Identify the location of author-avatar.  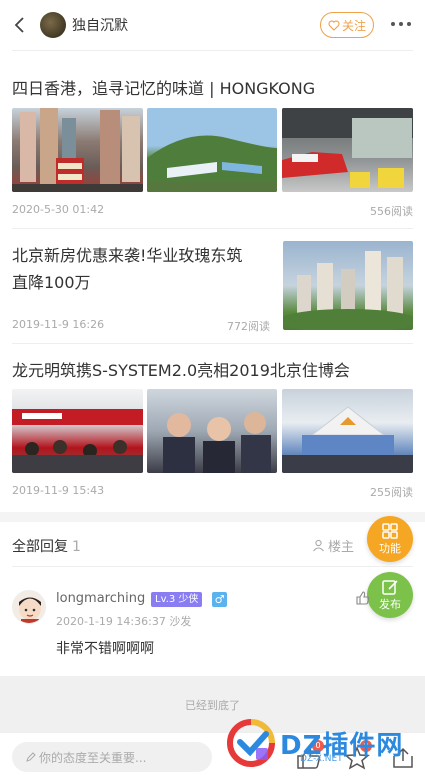
(53, 25).